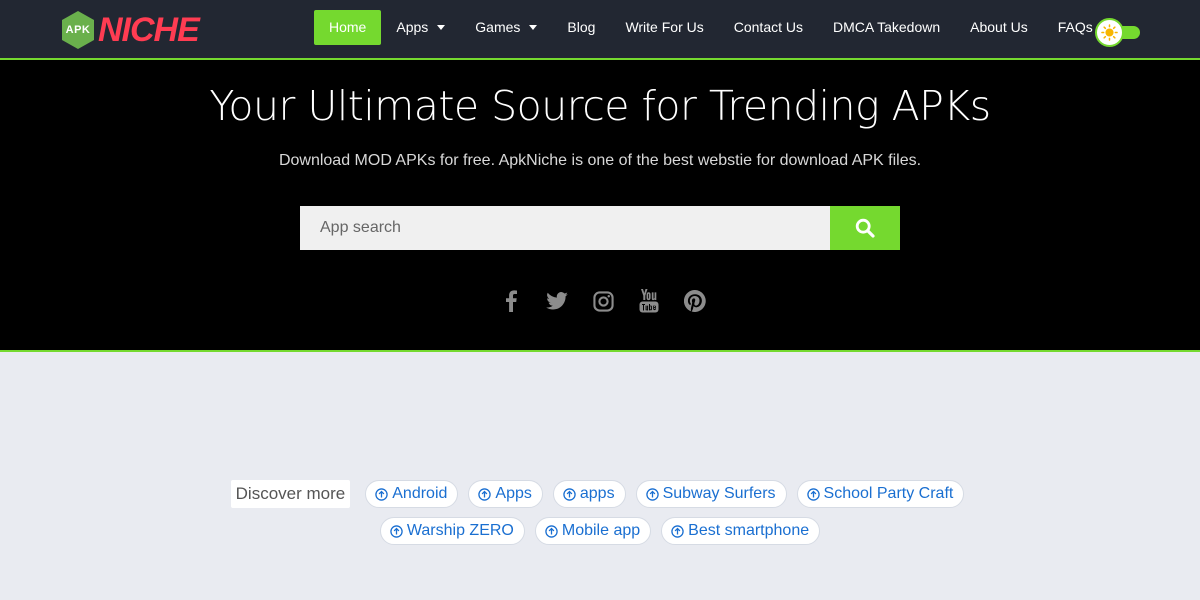 Image resolution: width=1200 pixels, height=600 pixels. I want to click on discover-chip-apps-lowercase: apps, so click(589, 494).